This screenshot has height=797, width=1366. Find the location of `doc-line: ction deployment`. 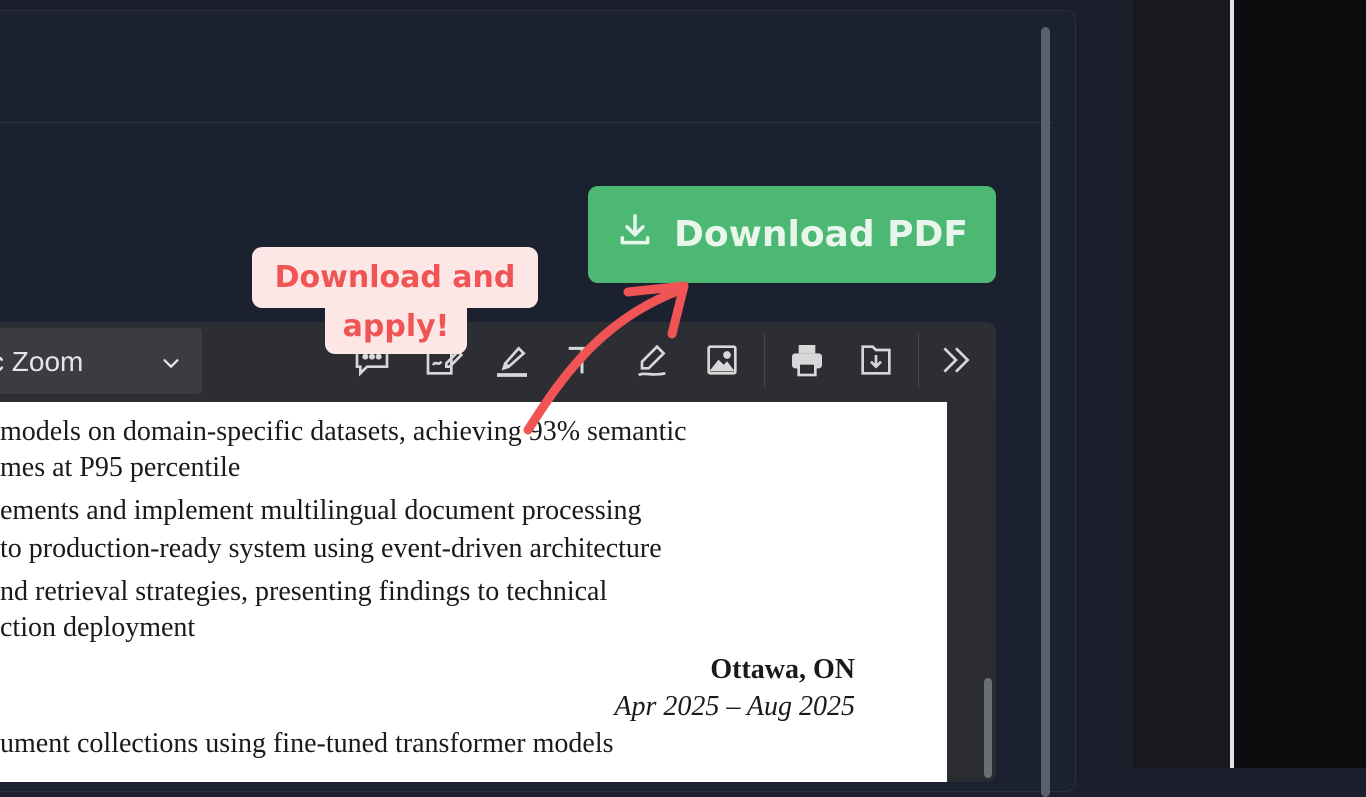

doc-line: ction deployment is located at coordinates (98, 627).